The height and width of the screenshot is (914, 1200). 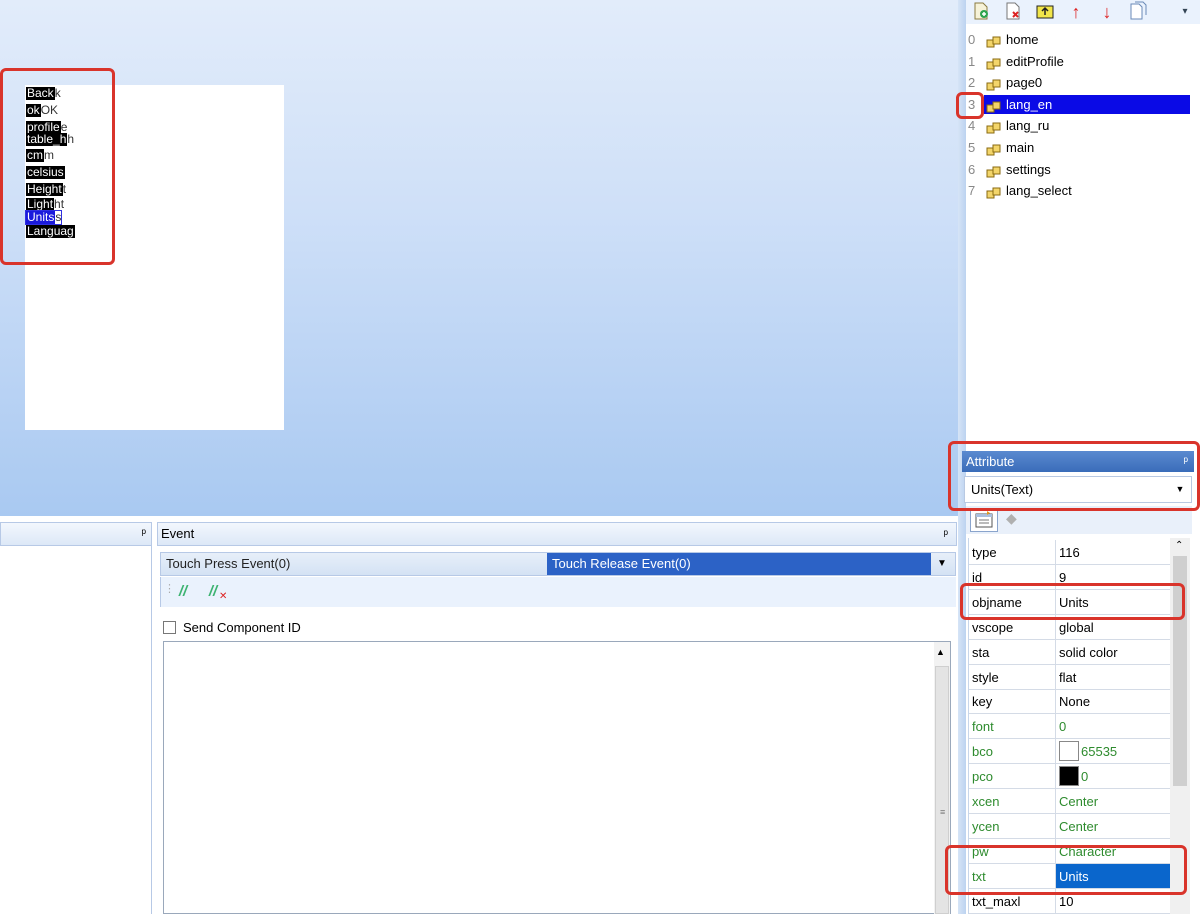 What do you see at coordinates (1079, 61) in the screenshot?
I see `page-item-editProfile: 1 editProfile` at bounding box center [1079, 61].